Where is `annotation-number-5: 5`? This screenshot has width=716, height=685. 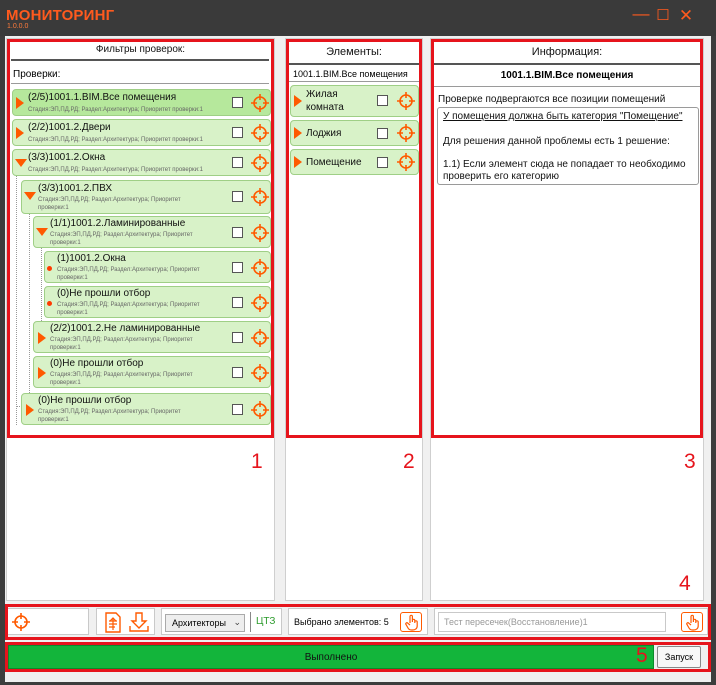 annotation-number-5: 5 is located at coordinates (642, 655).